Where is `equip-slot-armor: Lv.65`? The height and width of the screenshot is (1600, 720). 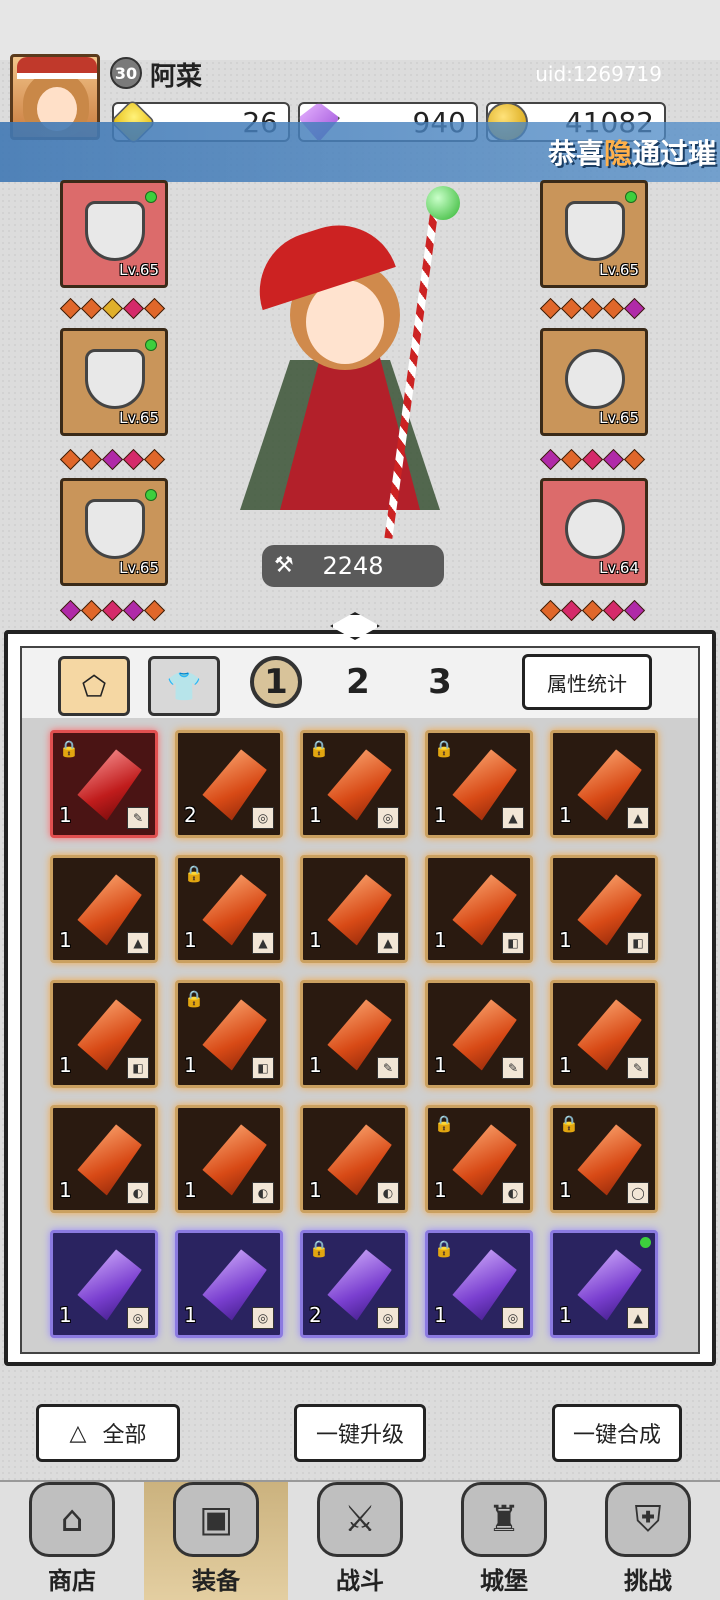
equip-slot-armor: Lv.65 is located at coordinates (114, 382).